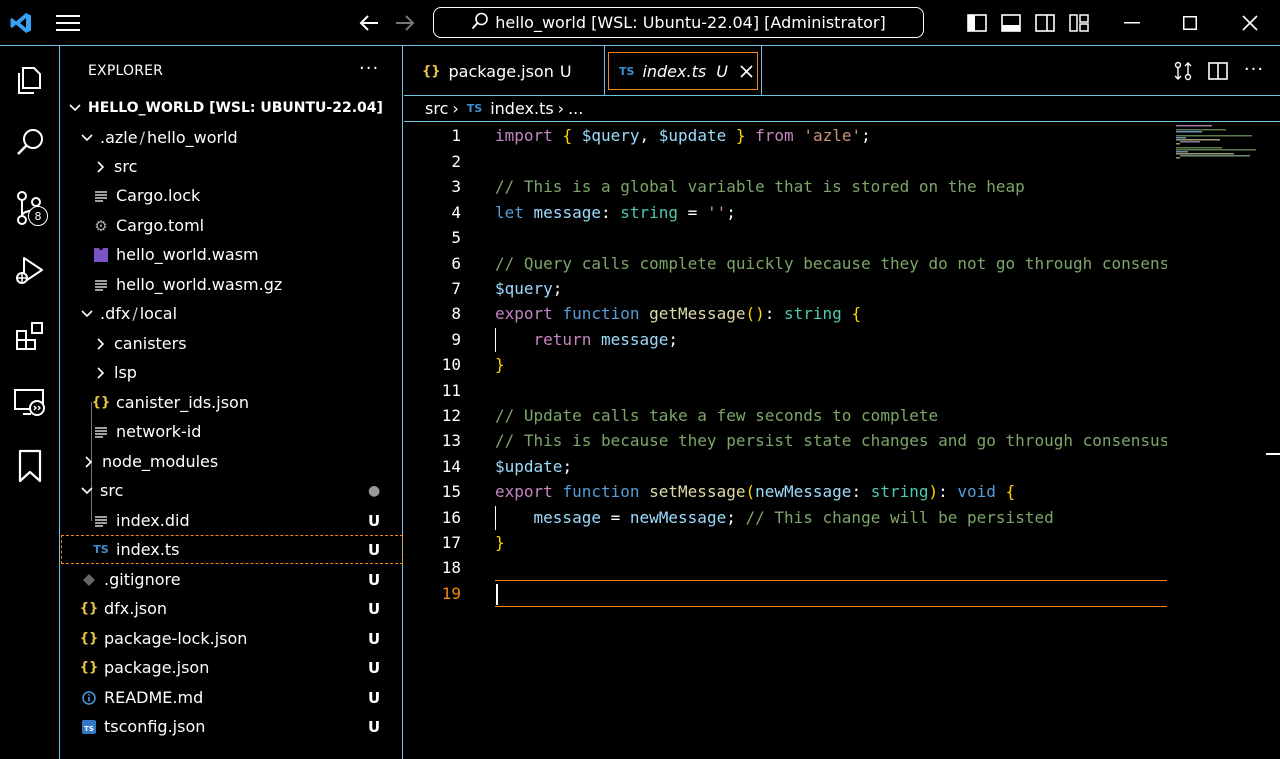 The image size is (1280, 759). What do you see at coordinates (456, 313) in the screenshot?
I see `line-number: 8` at bounding box center [456, 313].